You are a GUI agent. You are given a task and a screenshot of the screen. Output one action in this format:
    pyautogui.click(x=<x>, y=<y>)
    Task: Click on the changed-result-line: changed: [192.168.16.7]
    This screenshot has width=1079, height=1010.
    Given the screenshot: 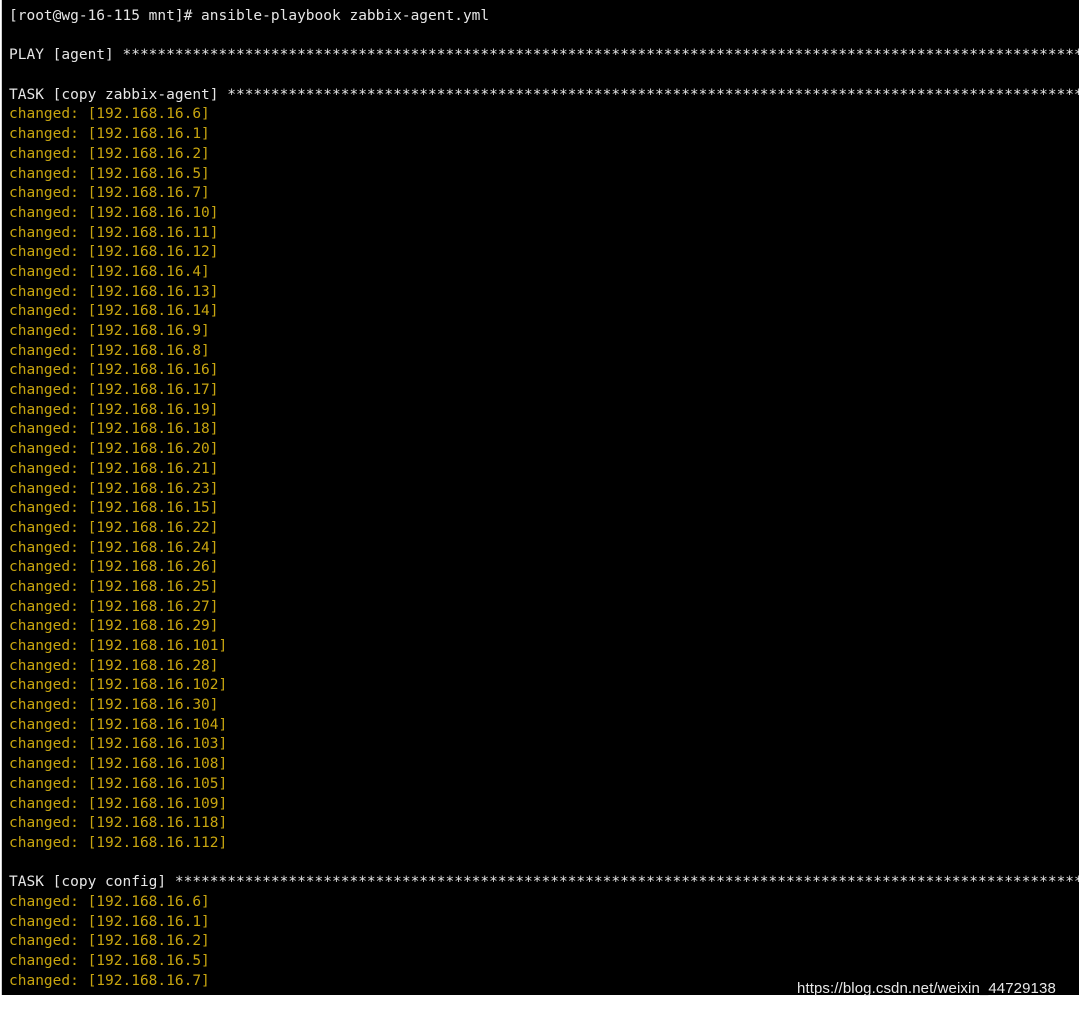 What is the action you would take?
    pyautogui.click(x=109, y=193)
    